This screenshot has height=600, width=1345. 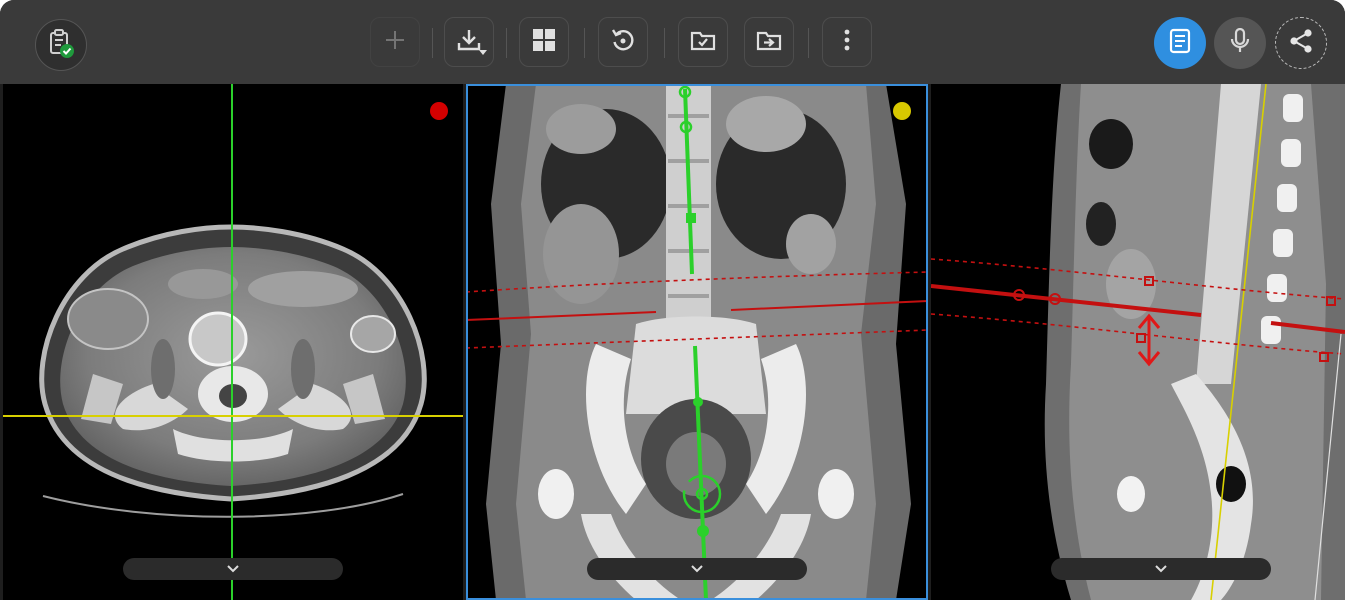 I want to click on more-options-button, so click(x=847, y=42).